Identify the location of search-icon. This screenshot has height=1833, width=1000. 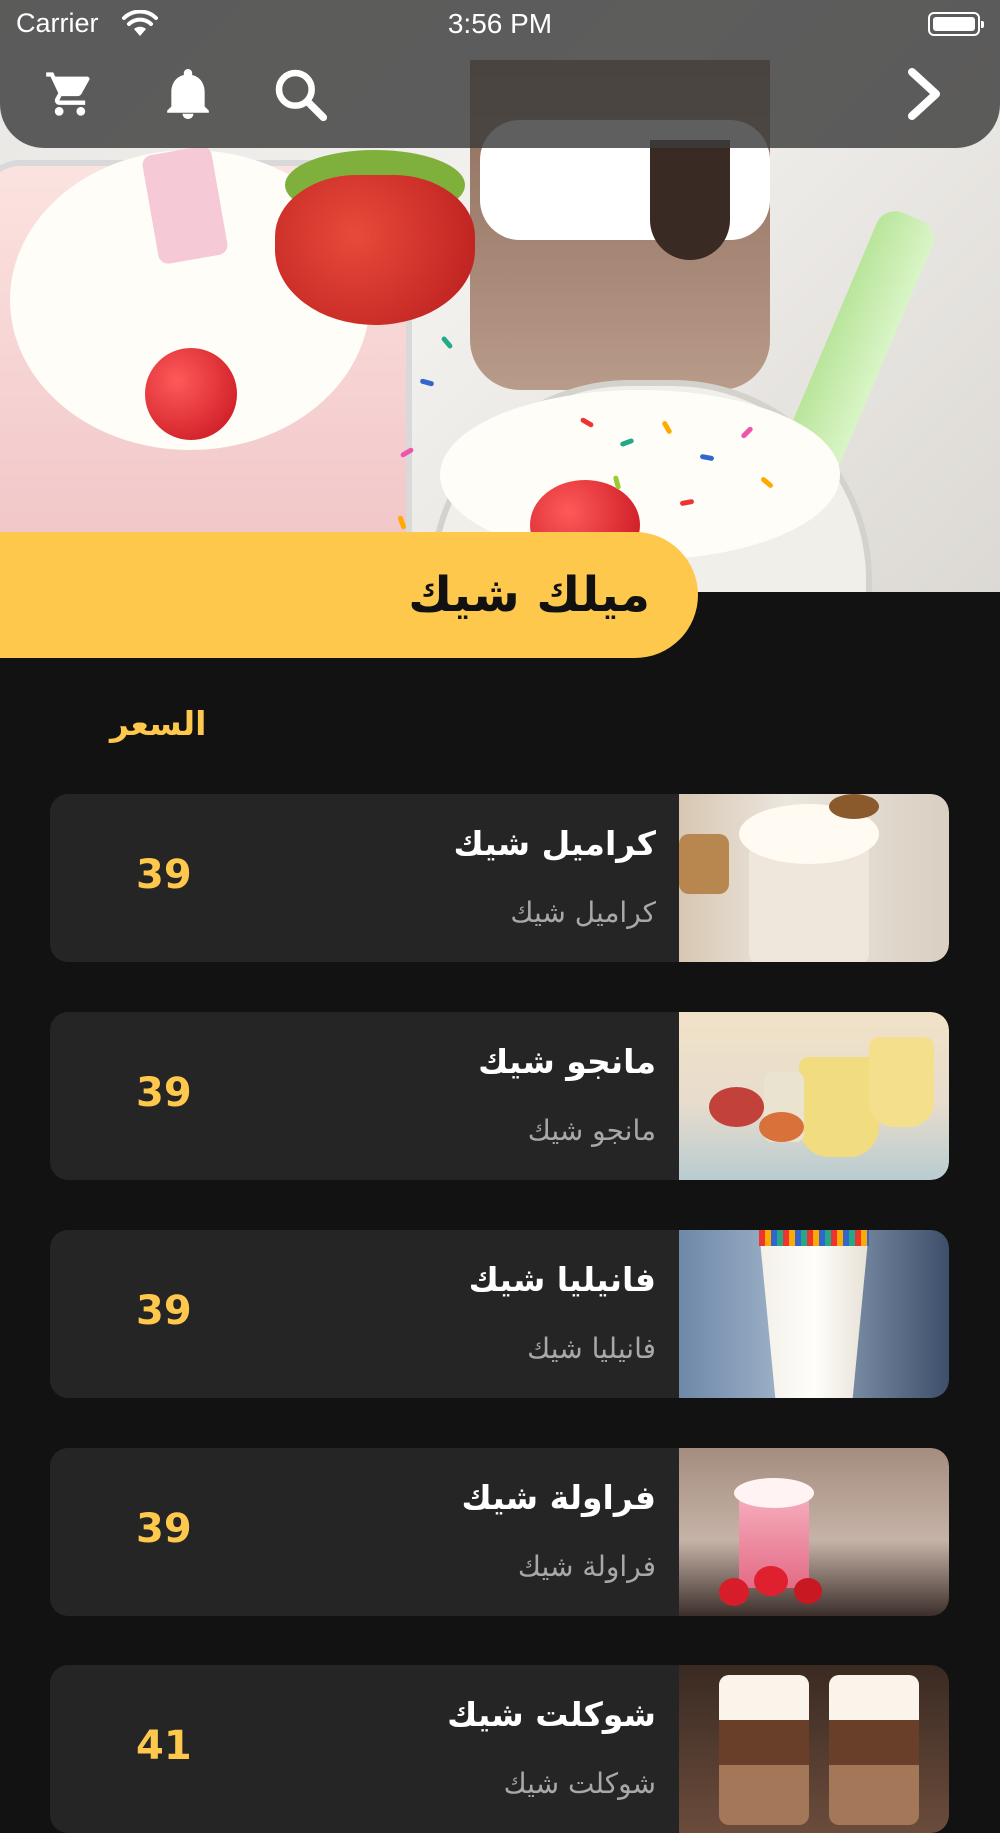
(301, 95).